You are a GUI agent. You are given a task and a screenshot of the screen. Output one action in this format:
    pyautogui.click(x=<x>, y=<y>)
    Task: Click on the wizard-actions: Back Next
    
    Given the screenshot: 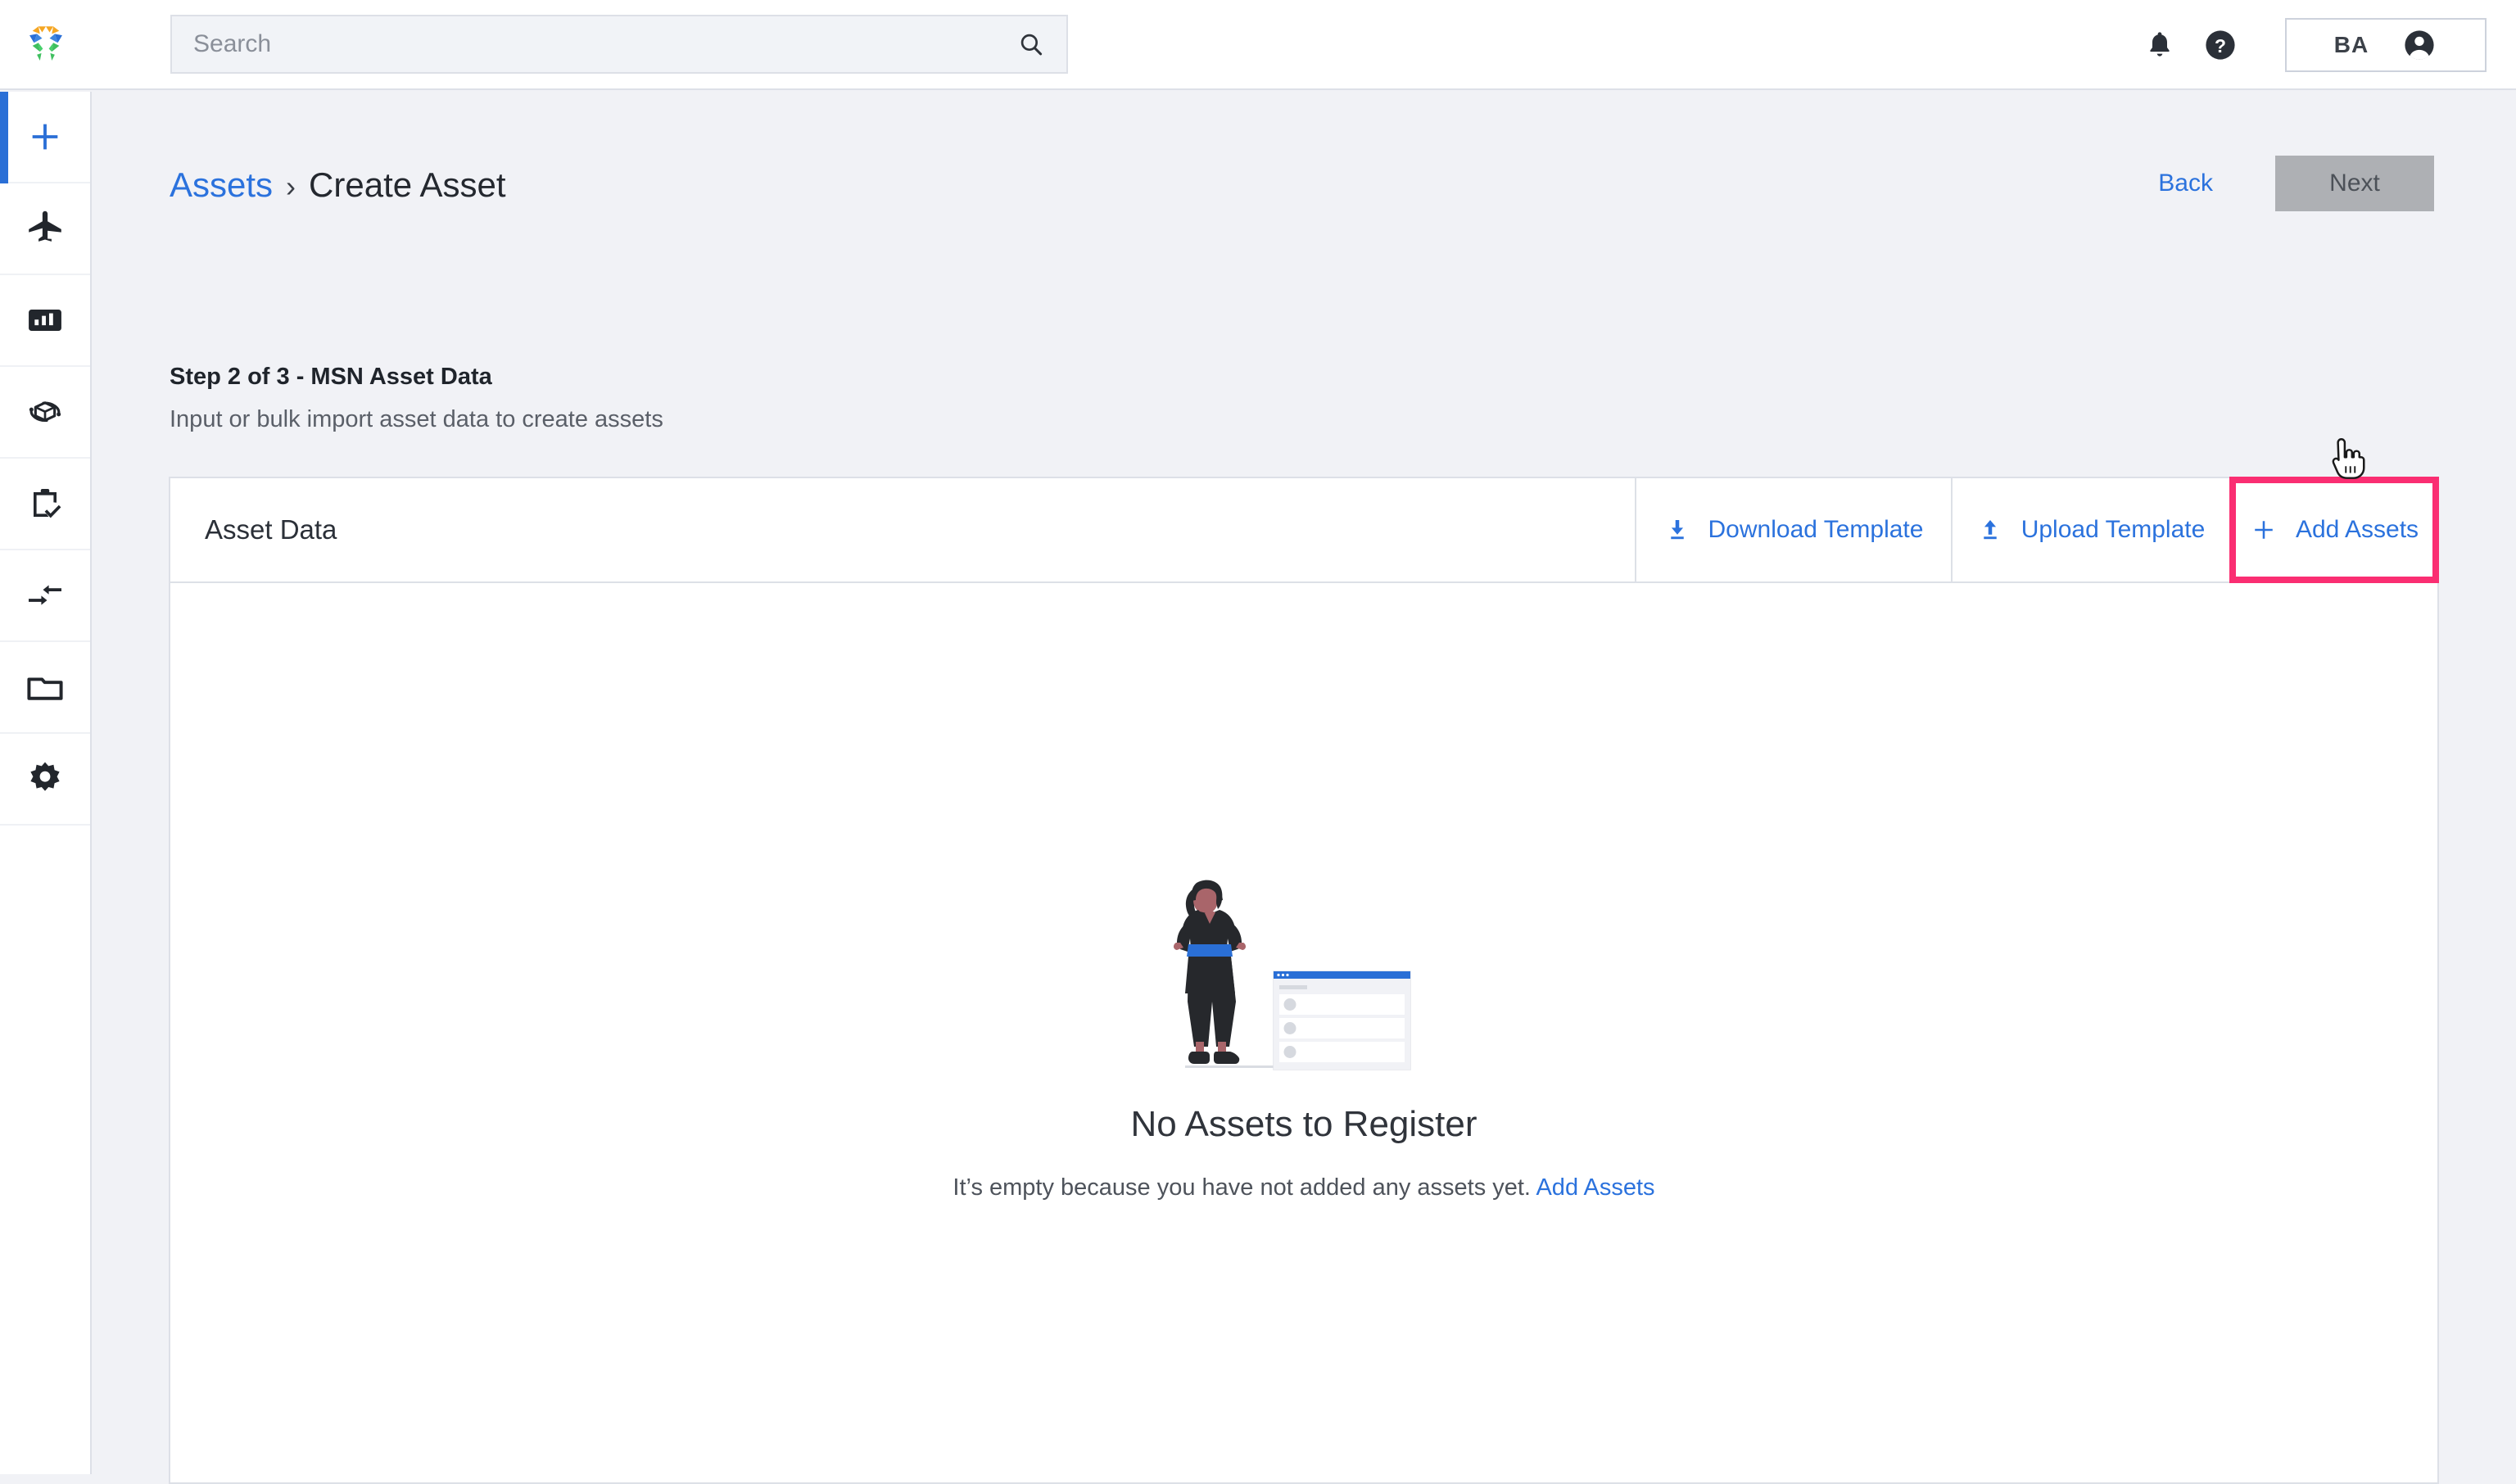 What is the action you would take?
    pyautogui.click(x=2296, y=183)
    